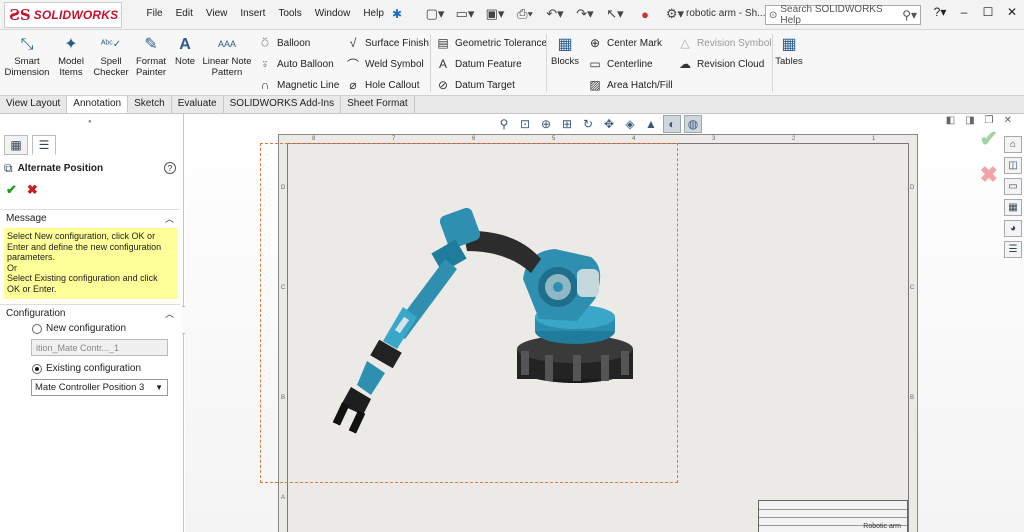 Image resolution: width=1024 pixels, height=532 pixels. Describe the element at coordinates (672, 124) in the screenshot. I see `hide-show-items-icon: ◐` at that location.